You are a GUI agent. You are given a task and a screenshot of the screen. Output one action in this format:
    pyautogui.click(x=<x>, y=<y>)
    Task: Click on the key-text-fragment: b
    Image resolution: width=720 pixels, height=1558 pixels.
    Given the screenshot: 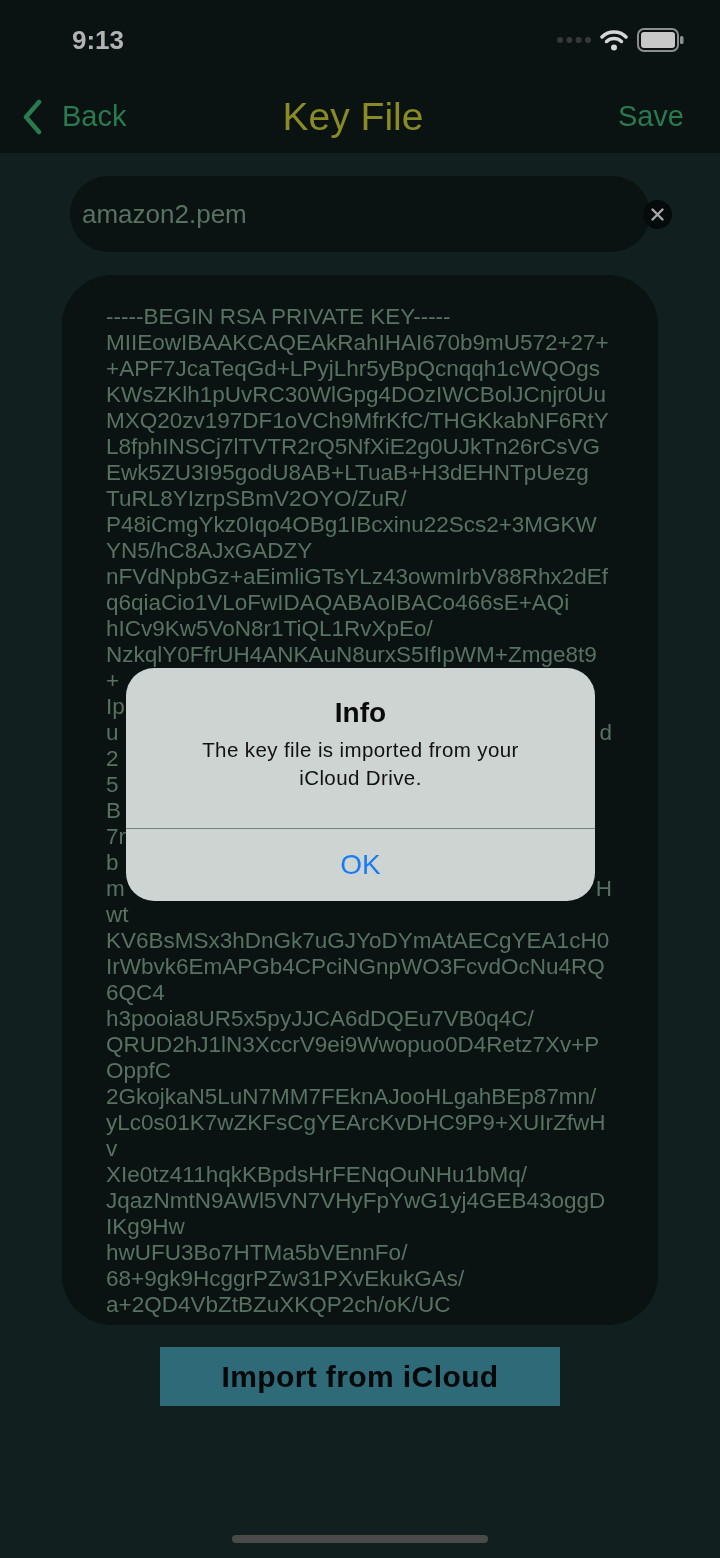 What is the action you would take?
    pyautogui.click(x=112, y=863)
    